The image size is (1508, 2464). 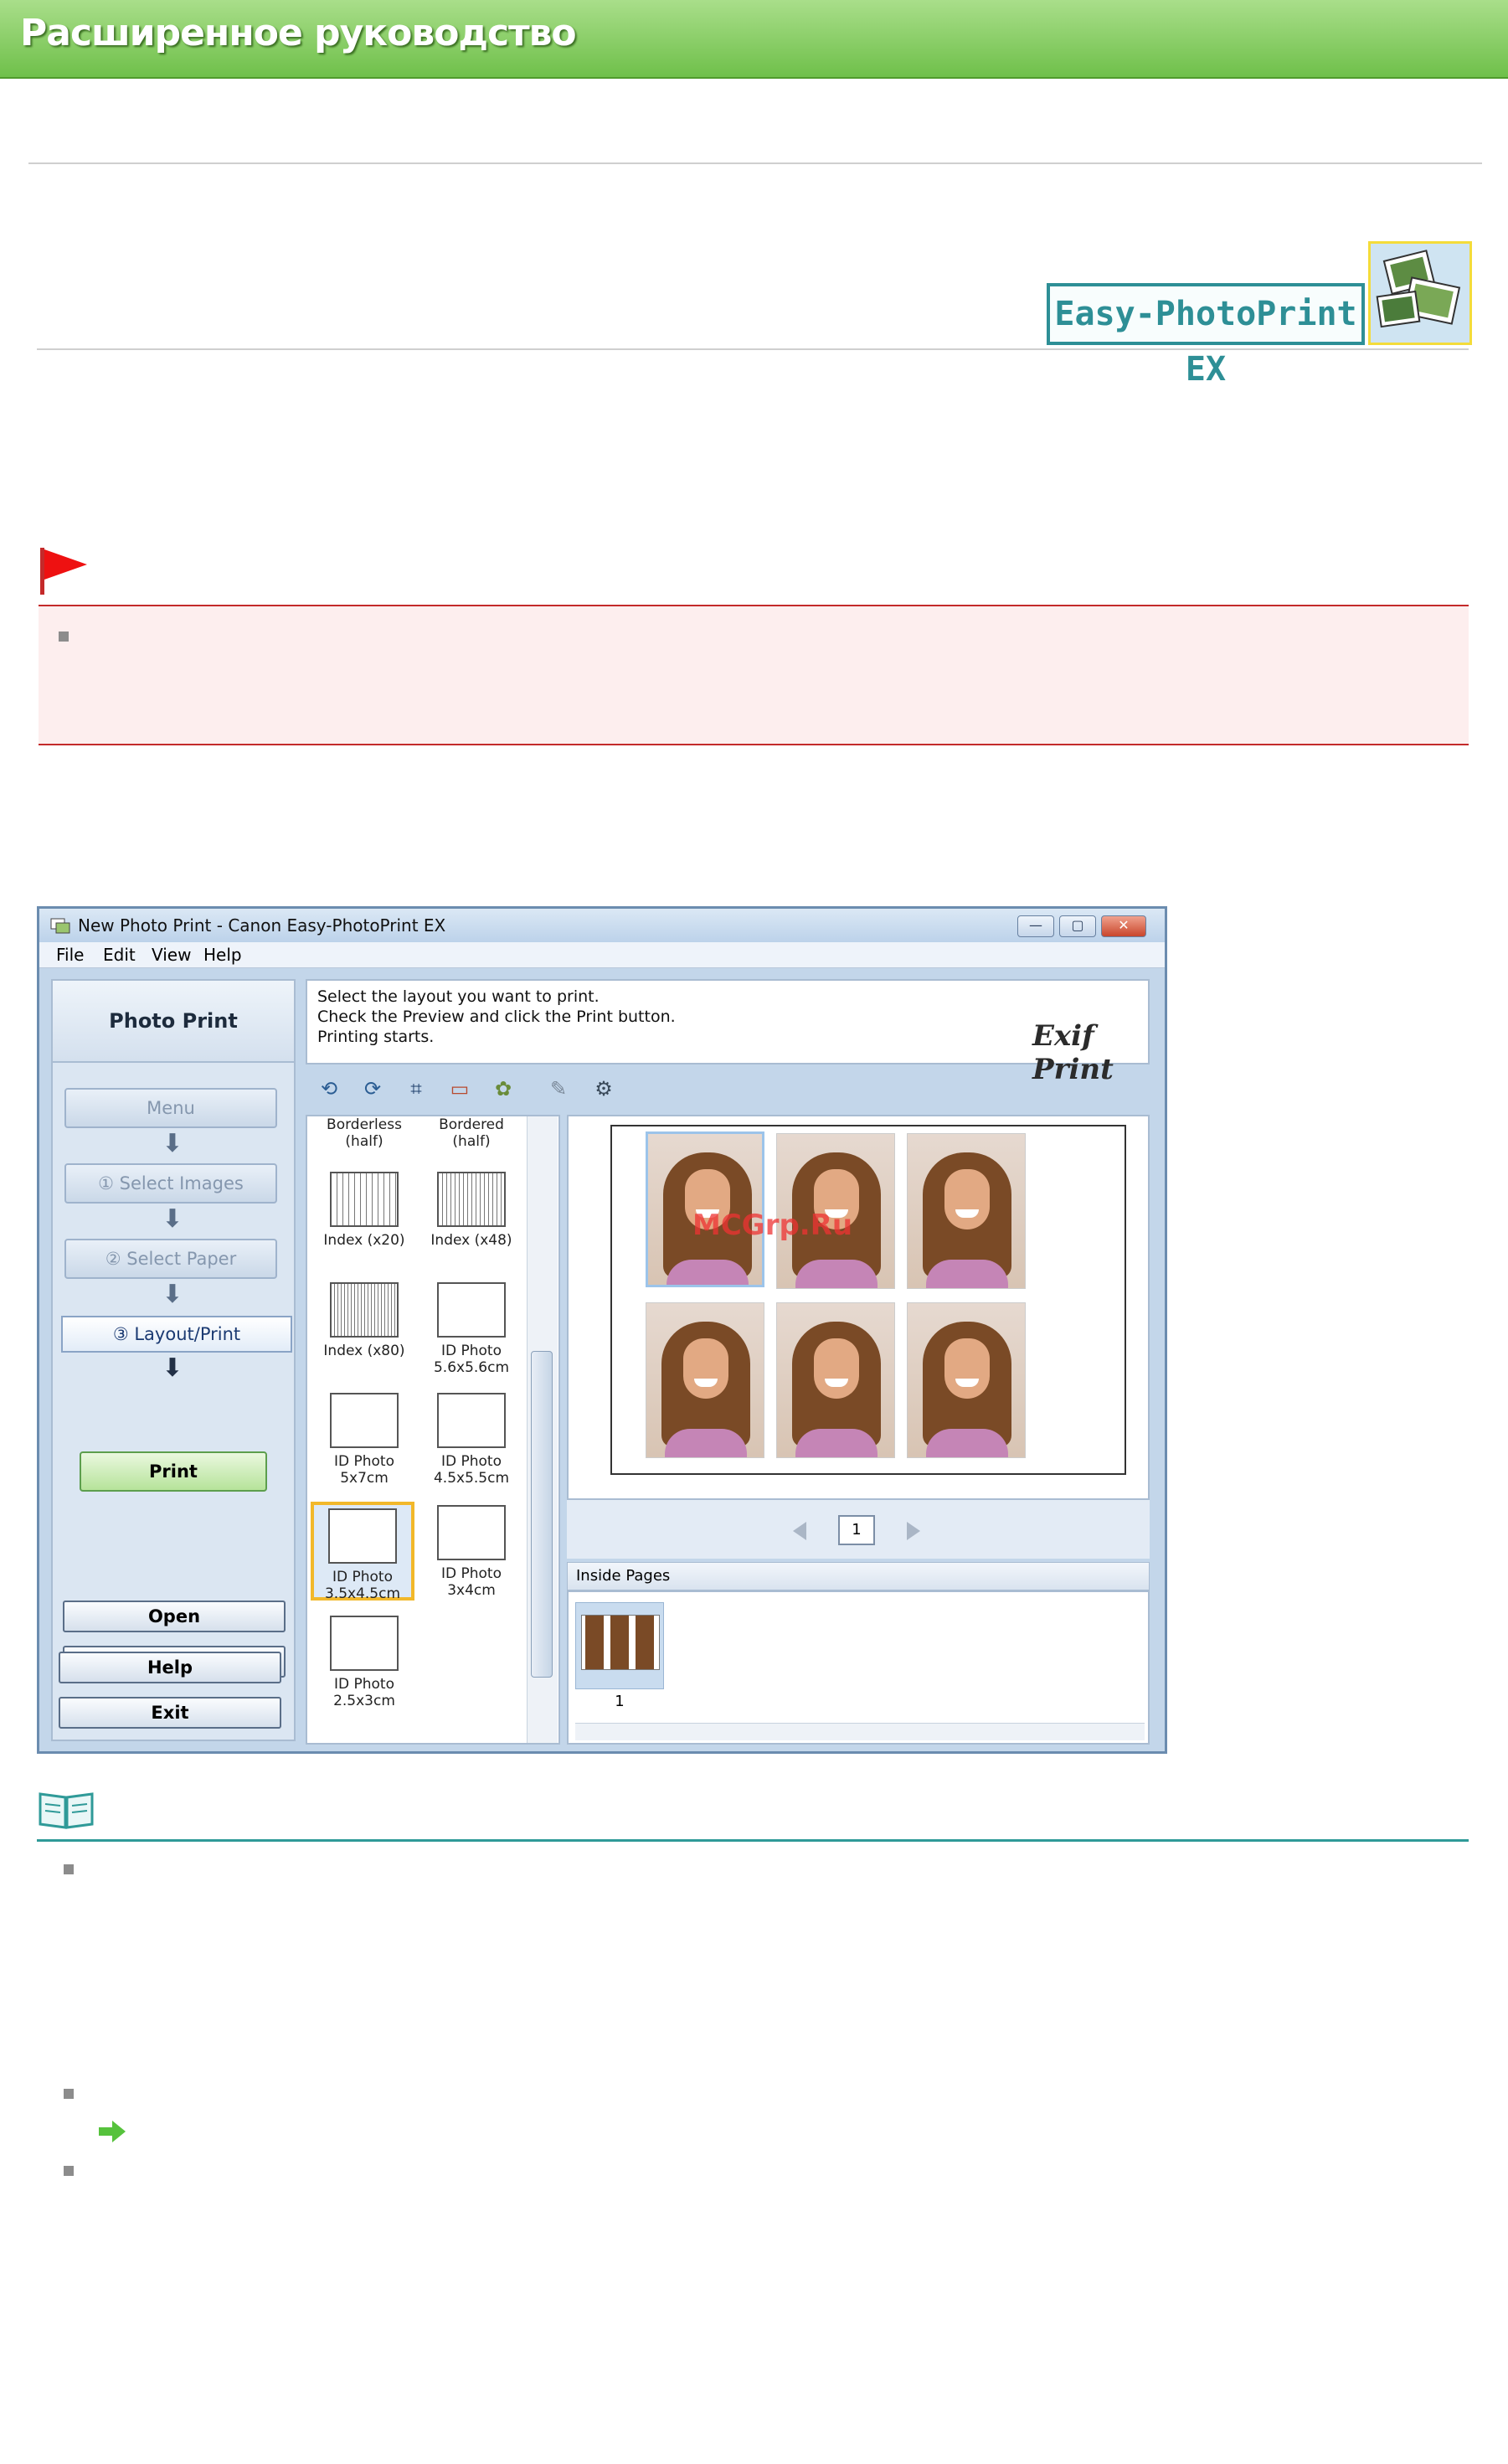 What do you see at coordinates (603, 1089) in the screenshot?
I see `settings-icon: ⚙` at bounding box center [603, 1089].